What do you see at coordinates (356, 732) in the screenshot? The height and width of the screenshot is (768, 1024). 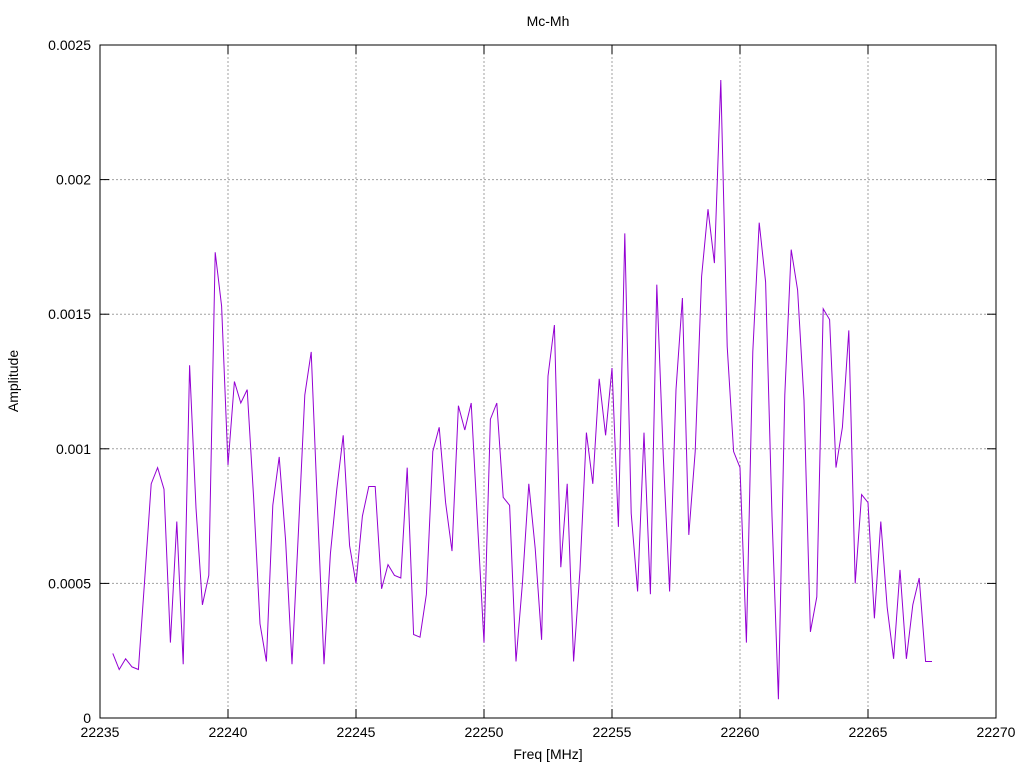 I see `x-tick-label: 22245` at bounding box center [356, 732].